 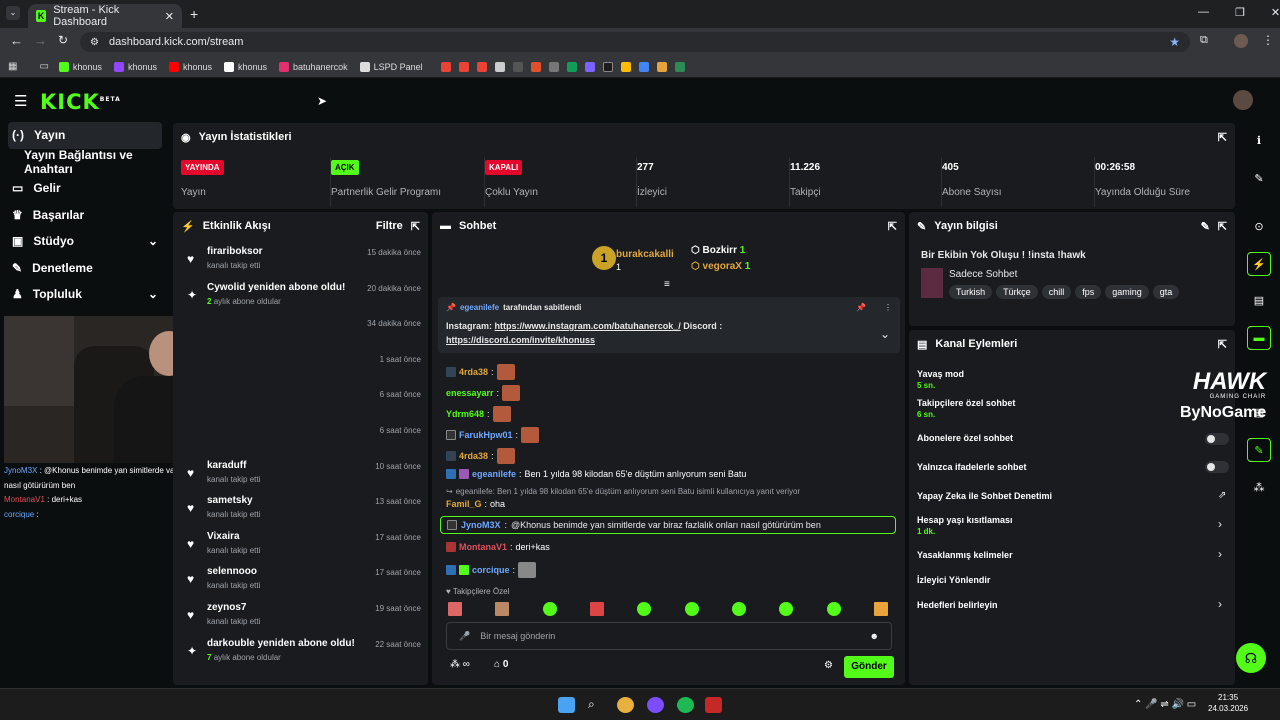 What do you see at coordinates (1275, 12) in the screenshot?
I see `close-window-icon: ✕` at bounding box center [1275, 12].